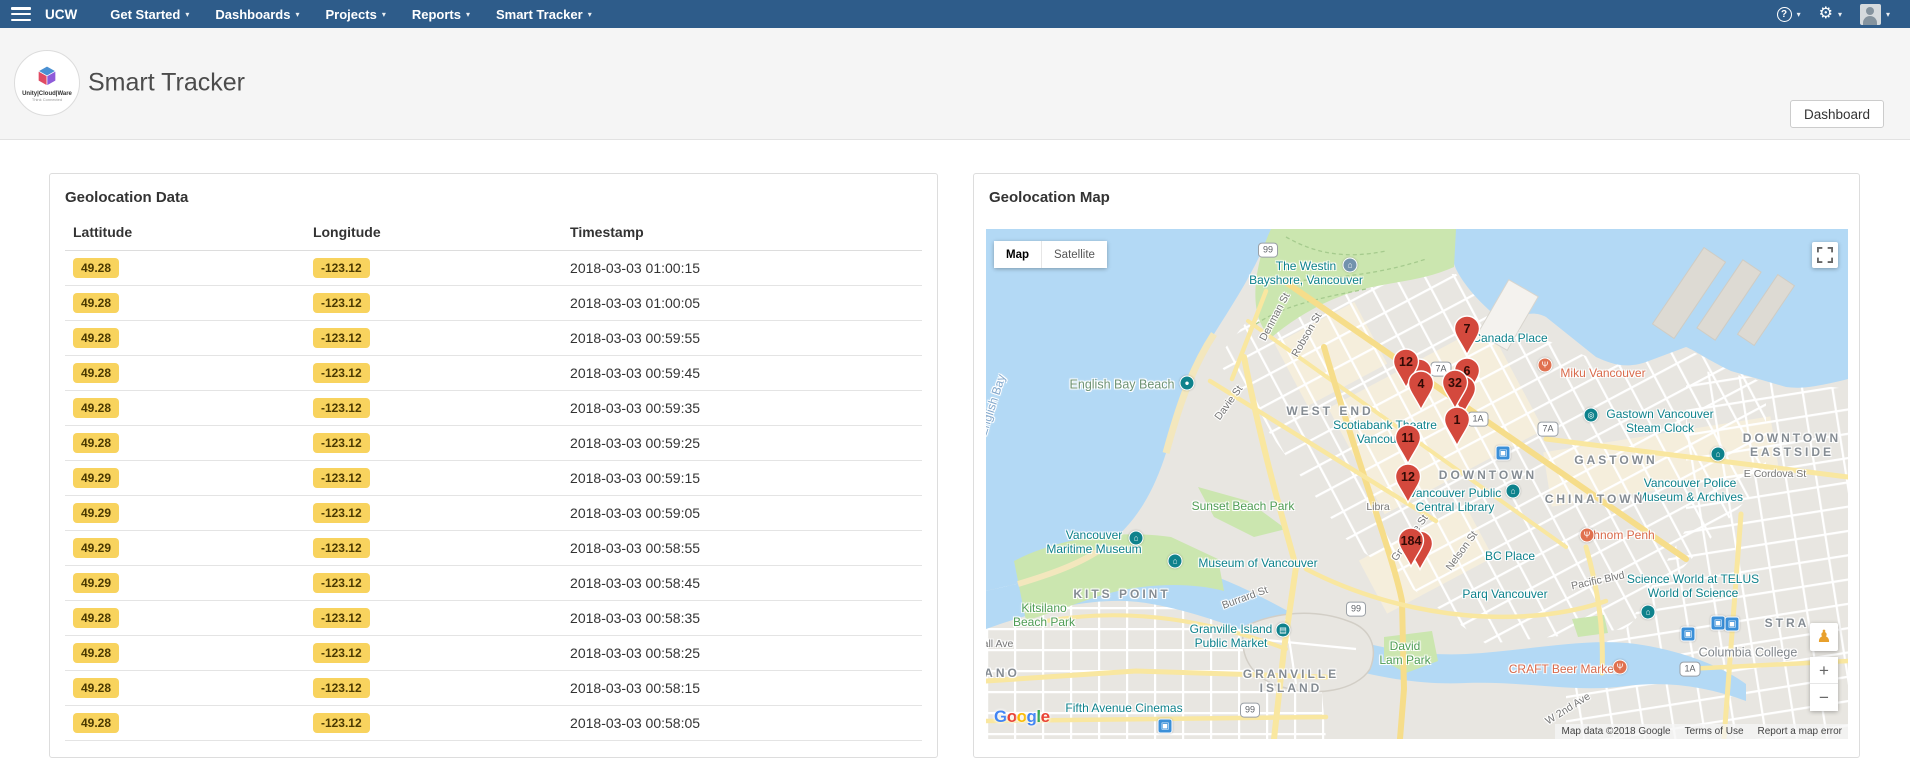  Describe the element at coordinates (1824, 637) in the screenshot. I see `pegman-control: ♟` at that location.